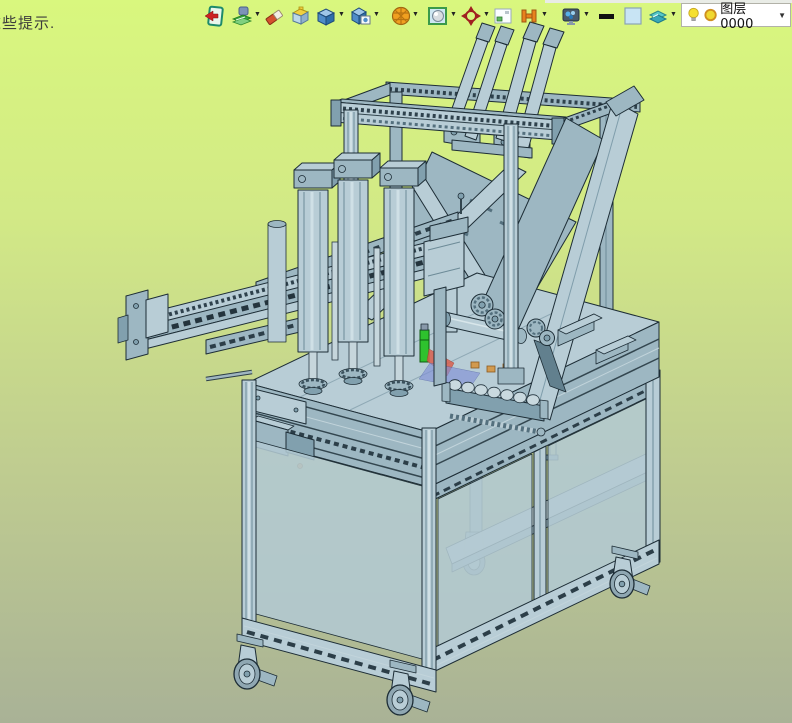 The width and height of the screenshot is (792, 723). I want to click on exit-sketch-icon, so click(214, 16).